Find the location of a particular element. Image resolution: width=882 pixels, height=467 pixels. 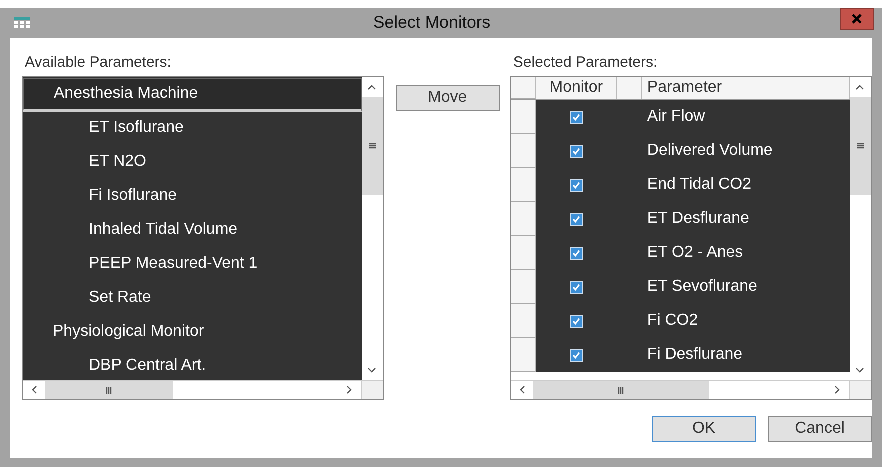

list-label: Selected Parameters: is located at coordinates (585, 63).